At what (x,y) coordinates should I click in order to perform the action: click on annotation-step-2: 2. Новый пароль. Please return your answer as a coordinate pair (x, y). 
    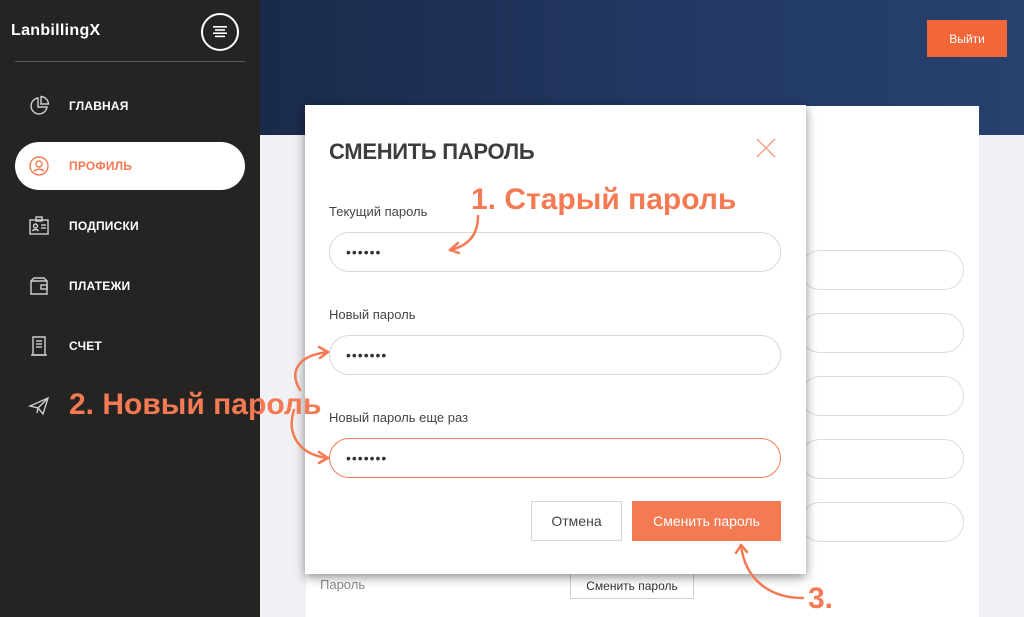
    Looking at the image, I should click on (195, 404).